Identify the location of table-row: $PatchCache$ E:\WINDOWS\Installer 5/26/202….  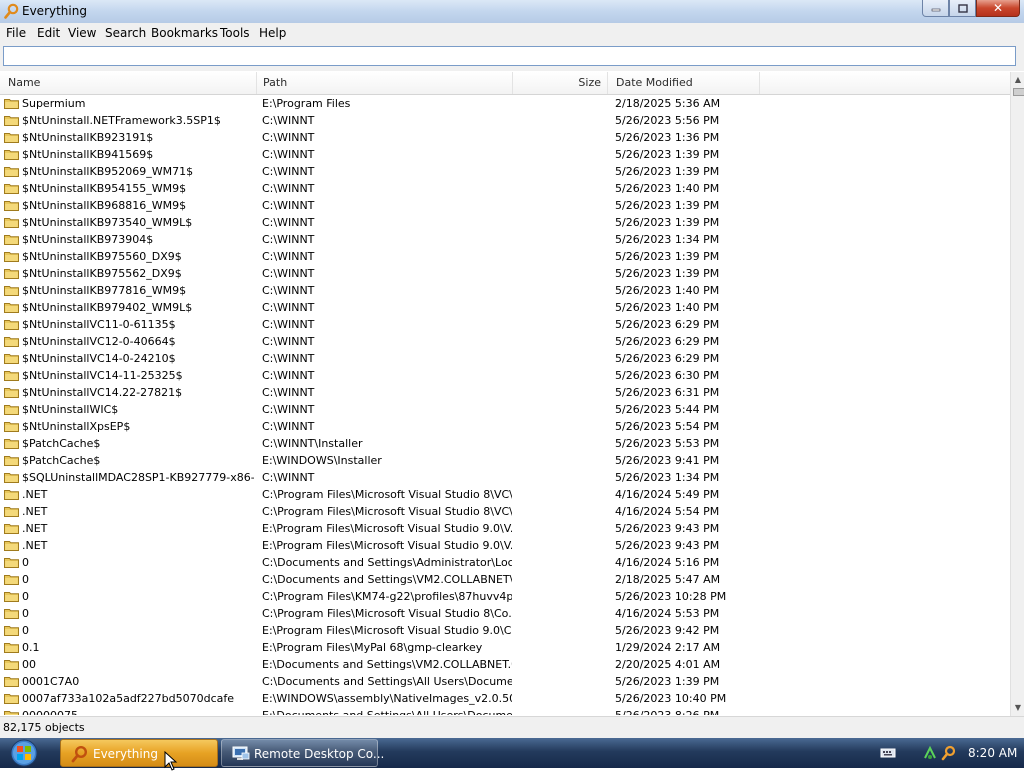
(504, 460).